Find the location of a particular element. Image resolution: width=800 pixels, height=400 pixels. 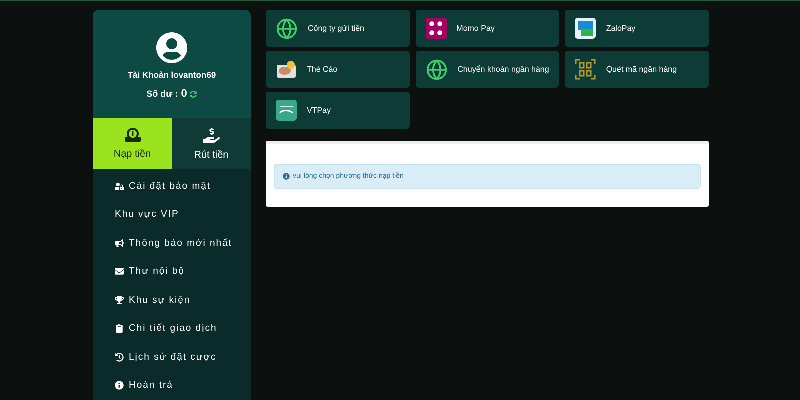

tab: Rút tiền is located at coordinates (211, 143).